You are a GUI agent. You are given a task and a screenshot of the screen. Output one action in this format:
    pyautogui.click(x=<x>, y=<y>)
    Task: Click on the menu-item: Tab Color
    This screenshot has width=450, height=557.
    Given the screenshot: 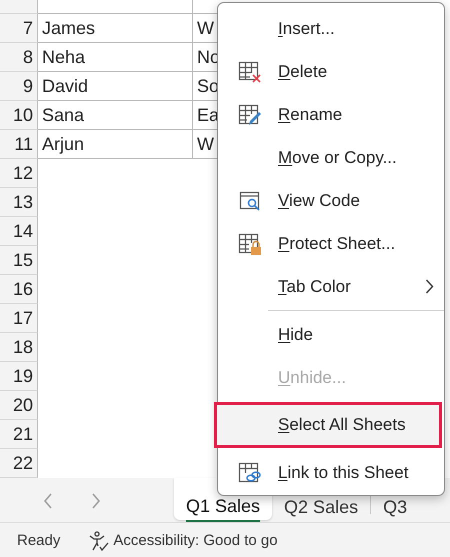 What is the action you would take?
    pyautogui.click(x=331, y=286)
    